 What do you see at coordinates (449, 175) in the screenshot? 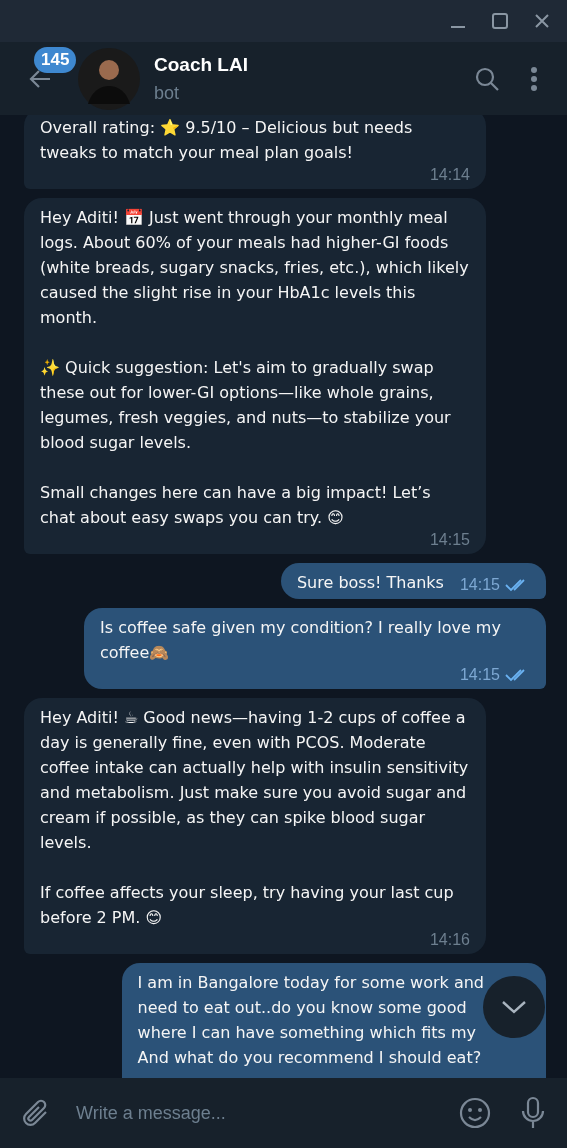
I see `message-time: 14:14` at bounding box center [449, 175].